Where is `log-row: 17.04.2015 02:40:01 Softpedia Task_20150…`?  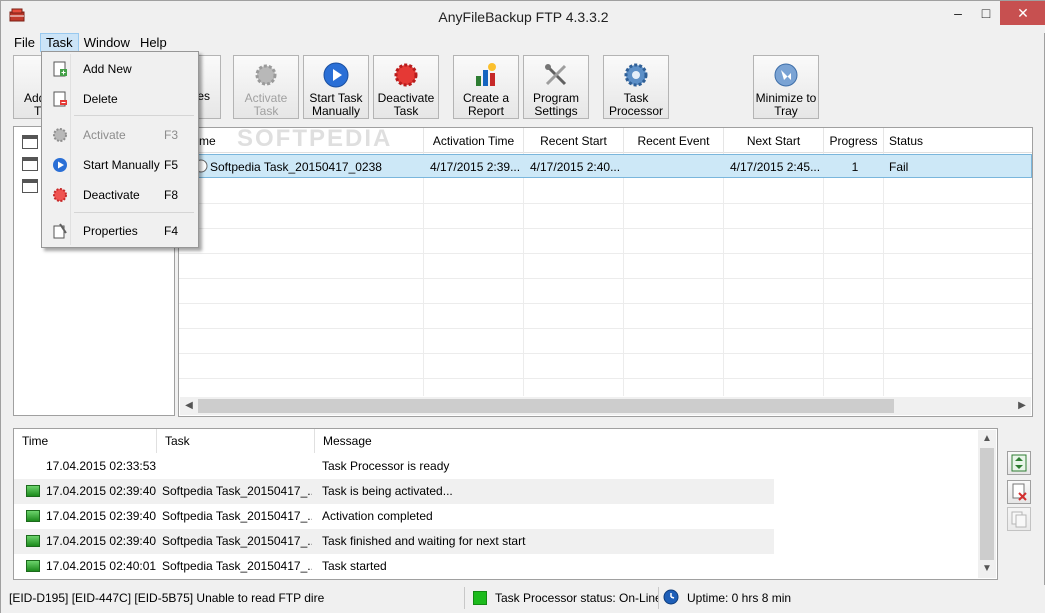 log-row: 17.04.2015 02:40:01 Softpedia Task_20150… is located at coordinates (394, 566).